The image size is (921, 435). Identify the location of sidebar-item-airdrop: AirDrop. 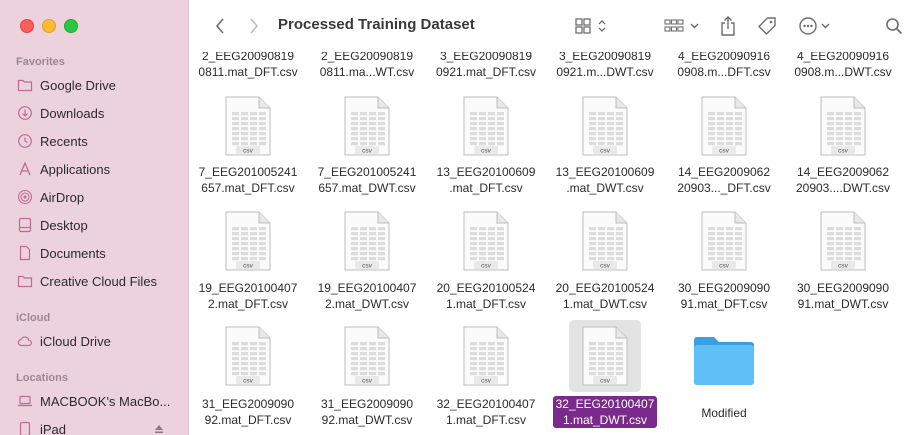
(100, 197).